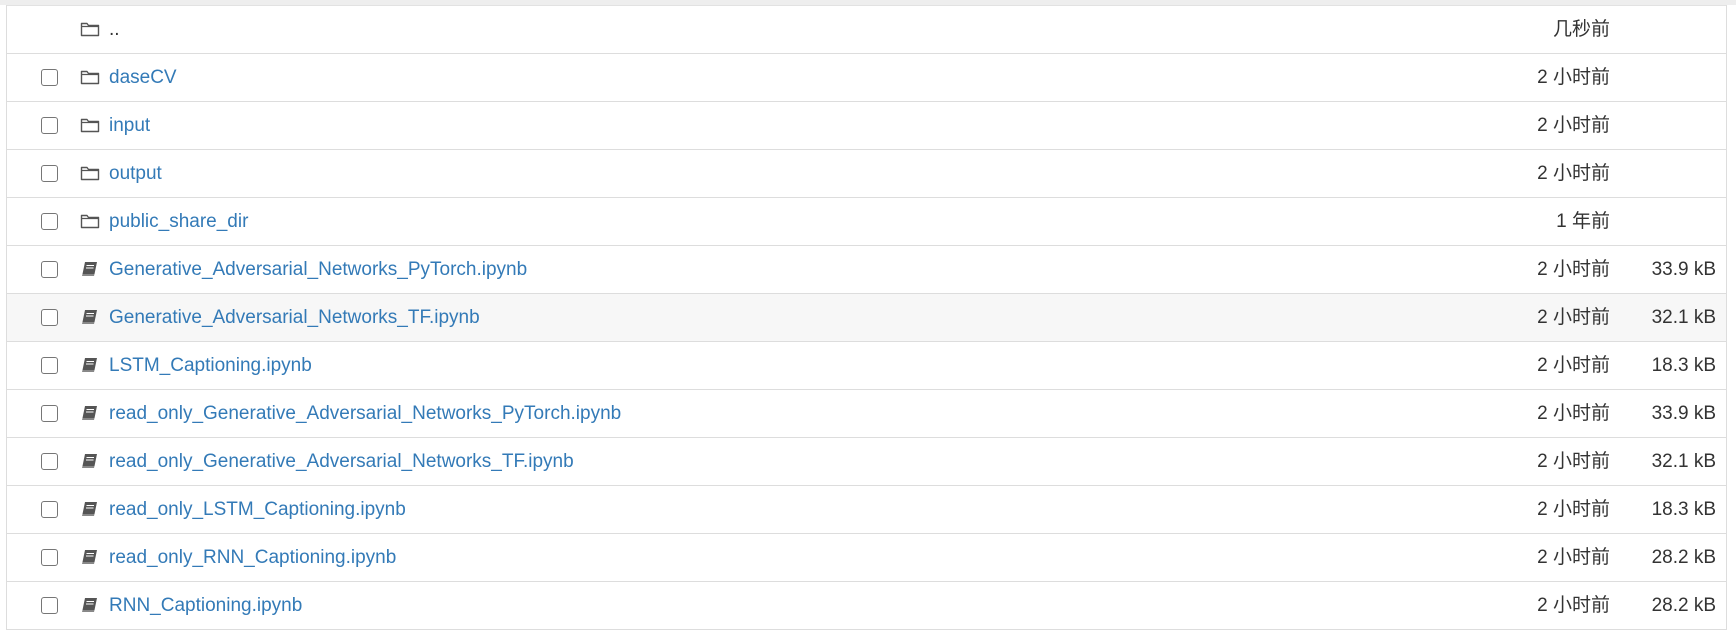 The image size is (1736, 642). Describe the element at coordinates (129, 125) in the screenshot. I see `item-name-link: input` at that location.